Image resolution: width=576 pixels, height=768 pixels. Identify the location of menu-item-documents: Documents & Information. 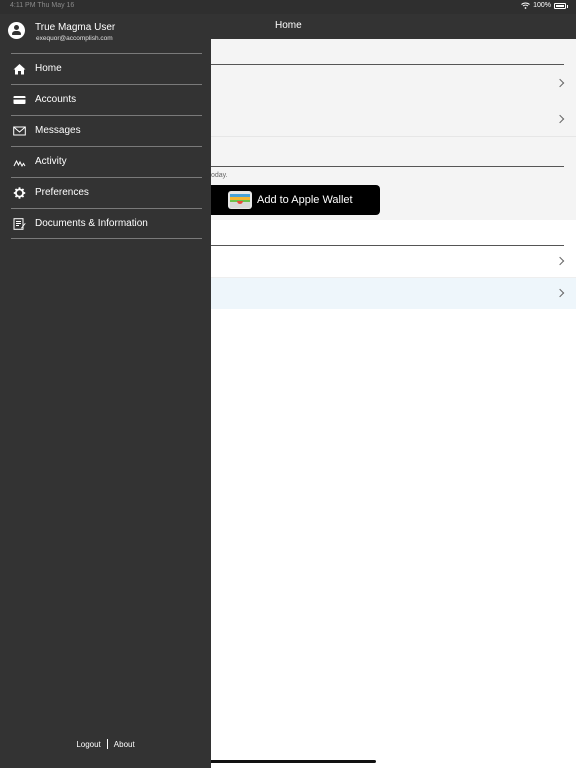
(106, 223).